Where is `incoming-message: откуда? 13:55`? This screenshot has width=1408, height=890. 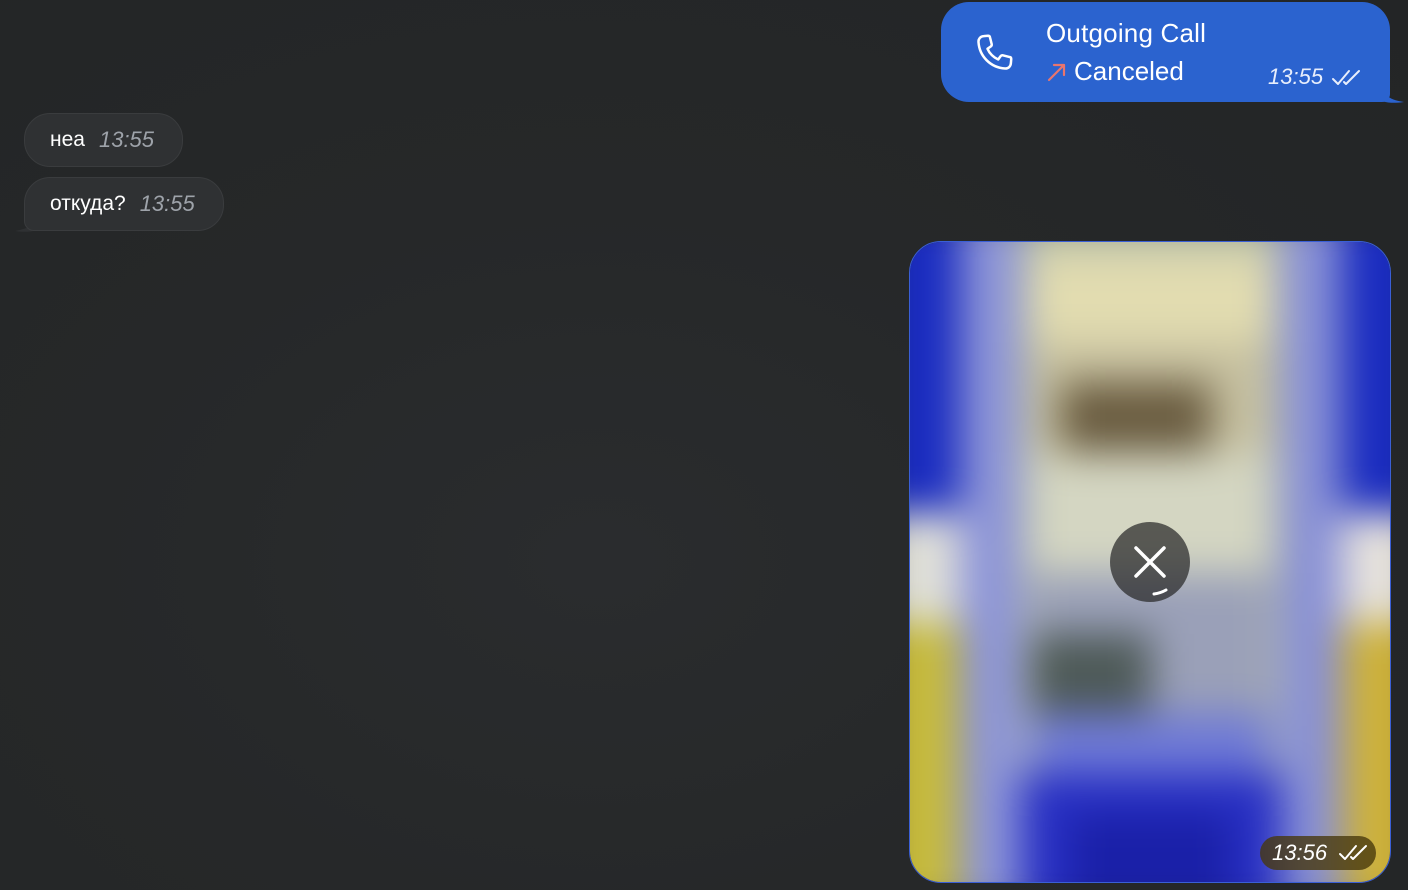
incoming-message: откуда? 13:55 is located at coordinates (124, 204).